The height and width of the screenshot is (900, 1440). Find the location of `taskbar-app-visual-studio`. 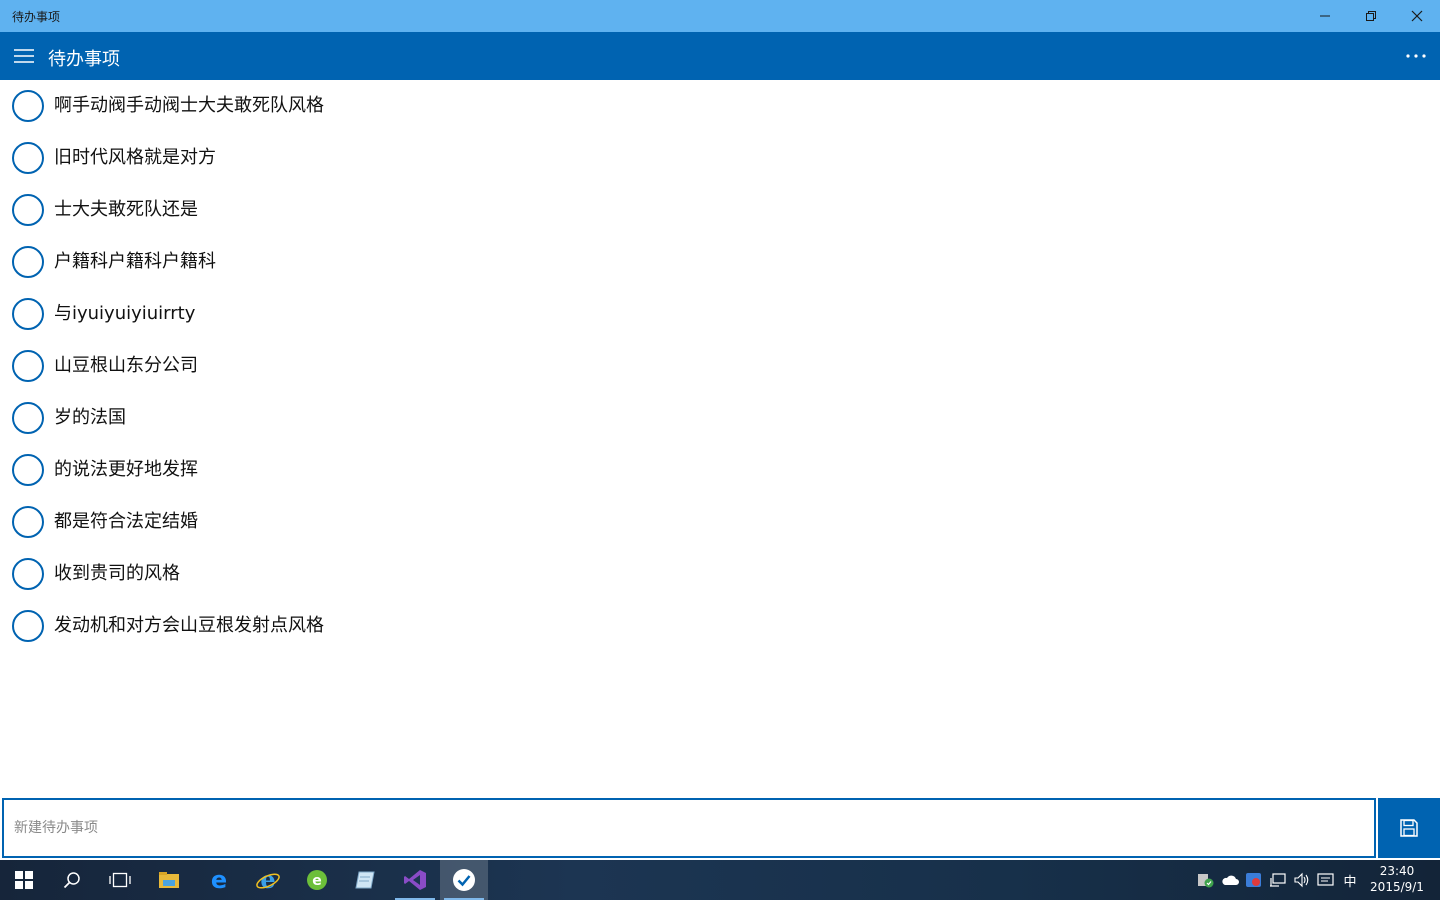

taskbar-app-visual-studio is located at coordinates (415, 880).